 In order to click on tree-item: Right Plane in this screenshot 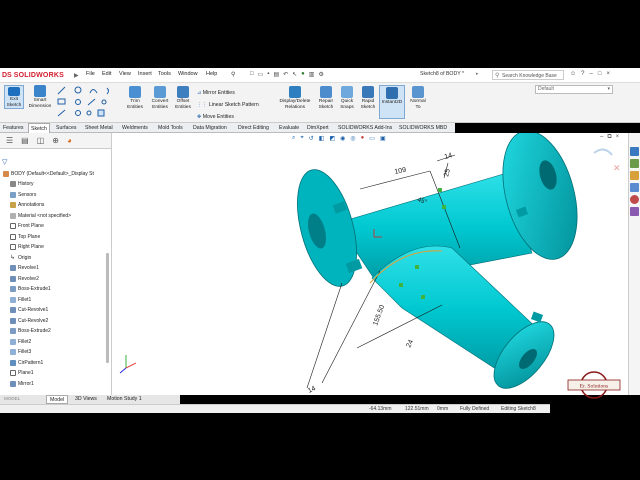, I will do `click(27, 247)`.